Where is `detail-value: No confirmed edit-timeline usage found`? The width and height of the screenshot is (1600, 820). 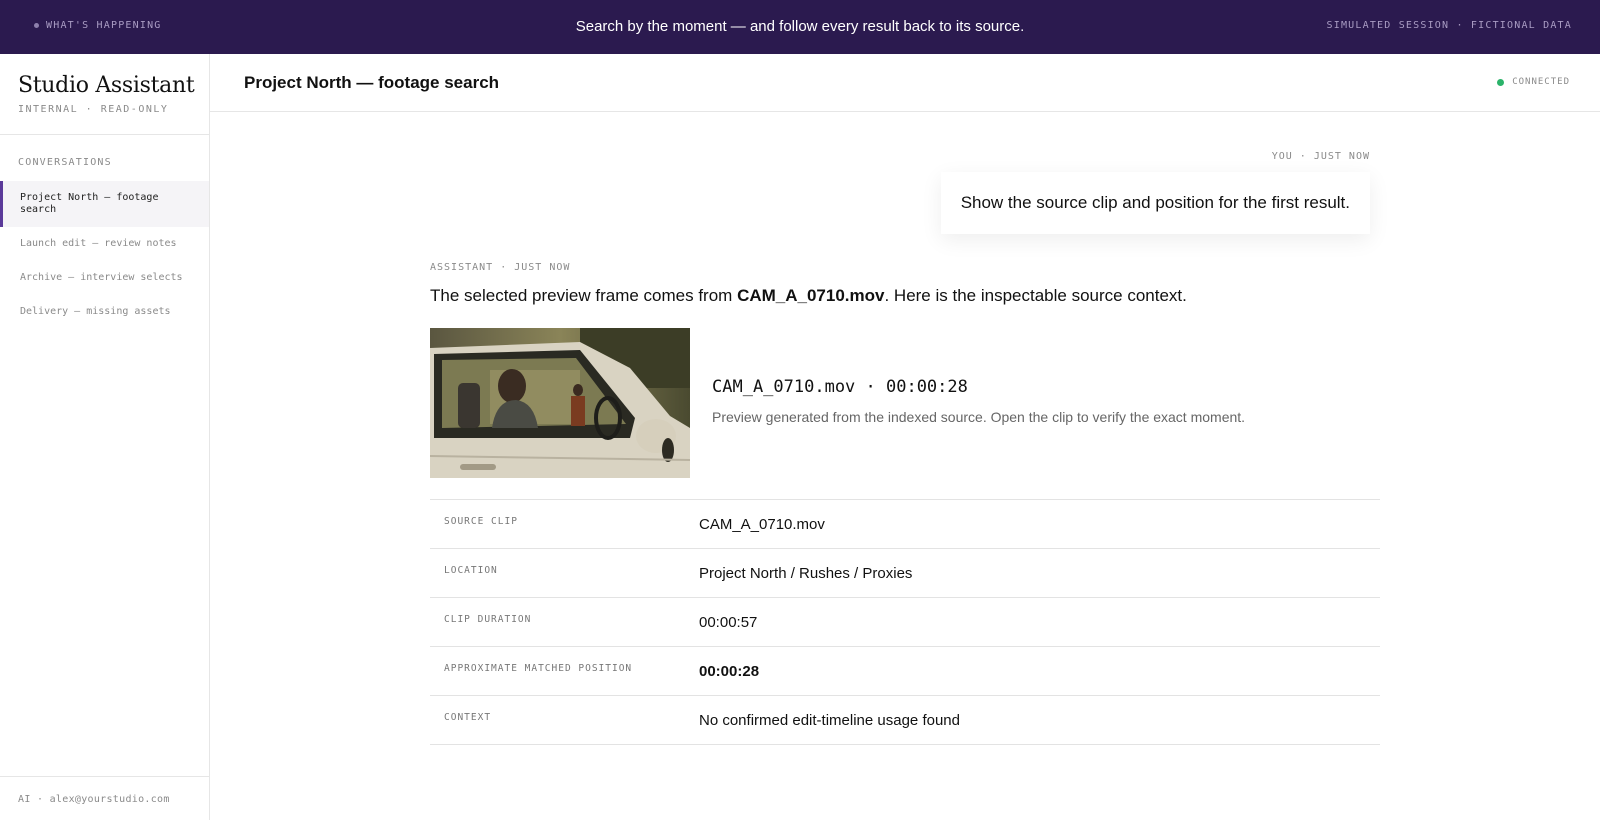
detail-value: No confirmed edit-timeline usage found is located at coordinates (829, 720).